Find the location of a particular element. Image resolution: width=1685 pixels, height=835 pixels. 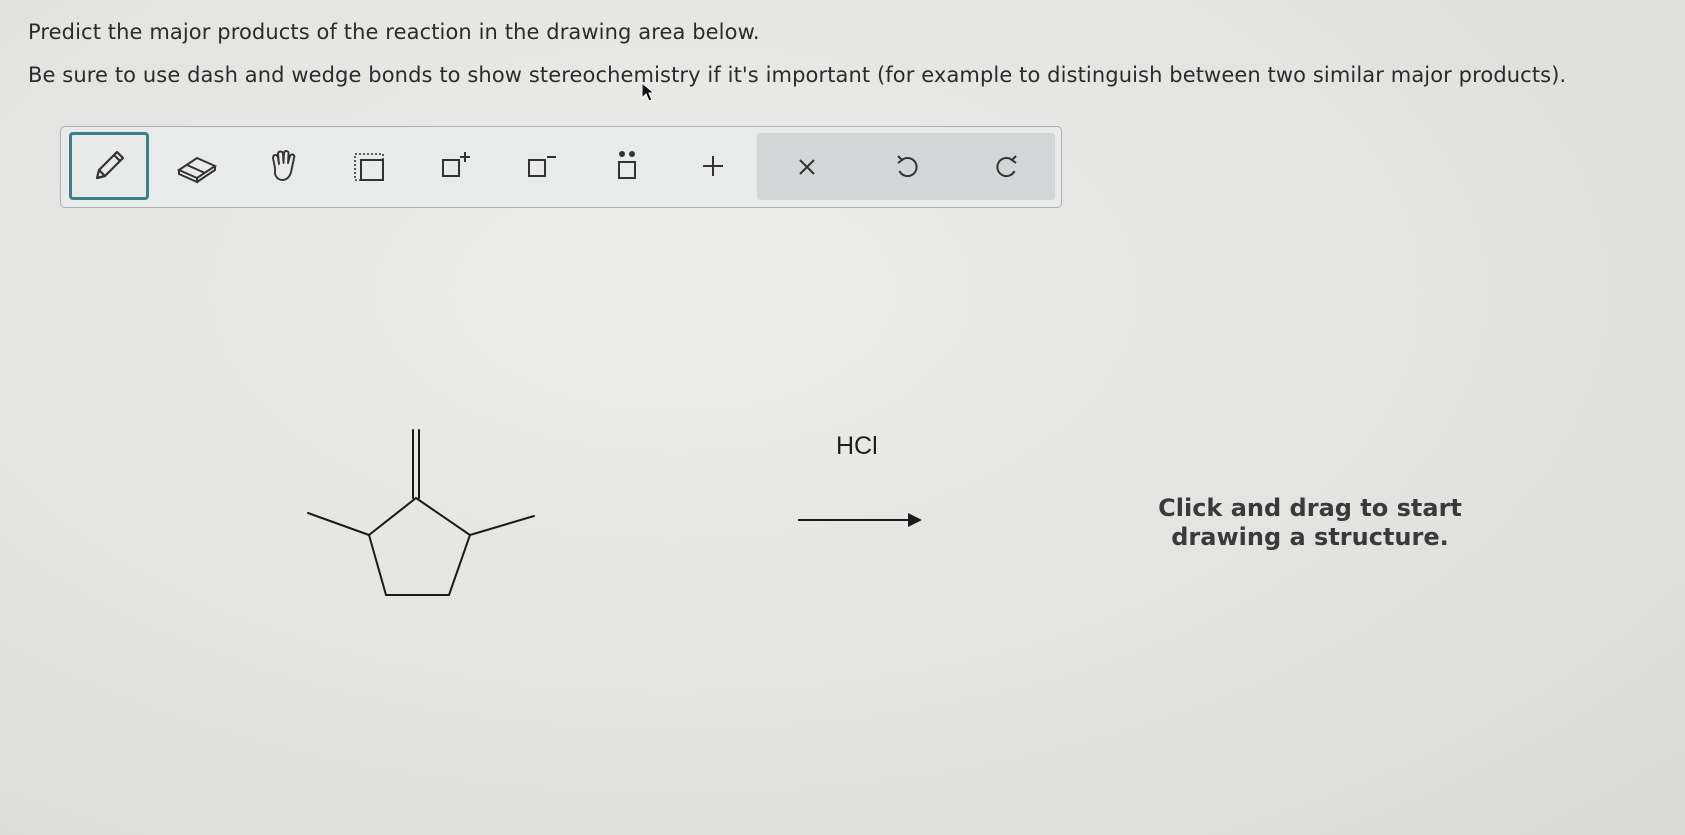

clear-icon is located at coordinates (807, 167).